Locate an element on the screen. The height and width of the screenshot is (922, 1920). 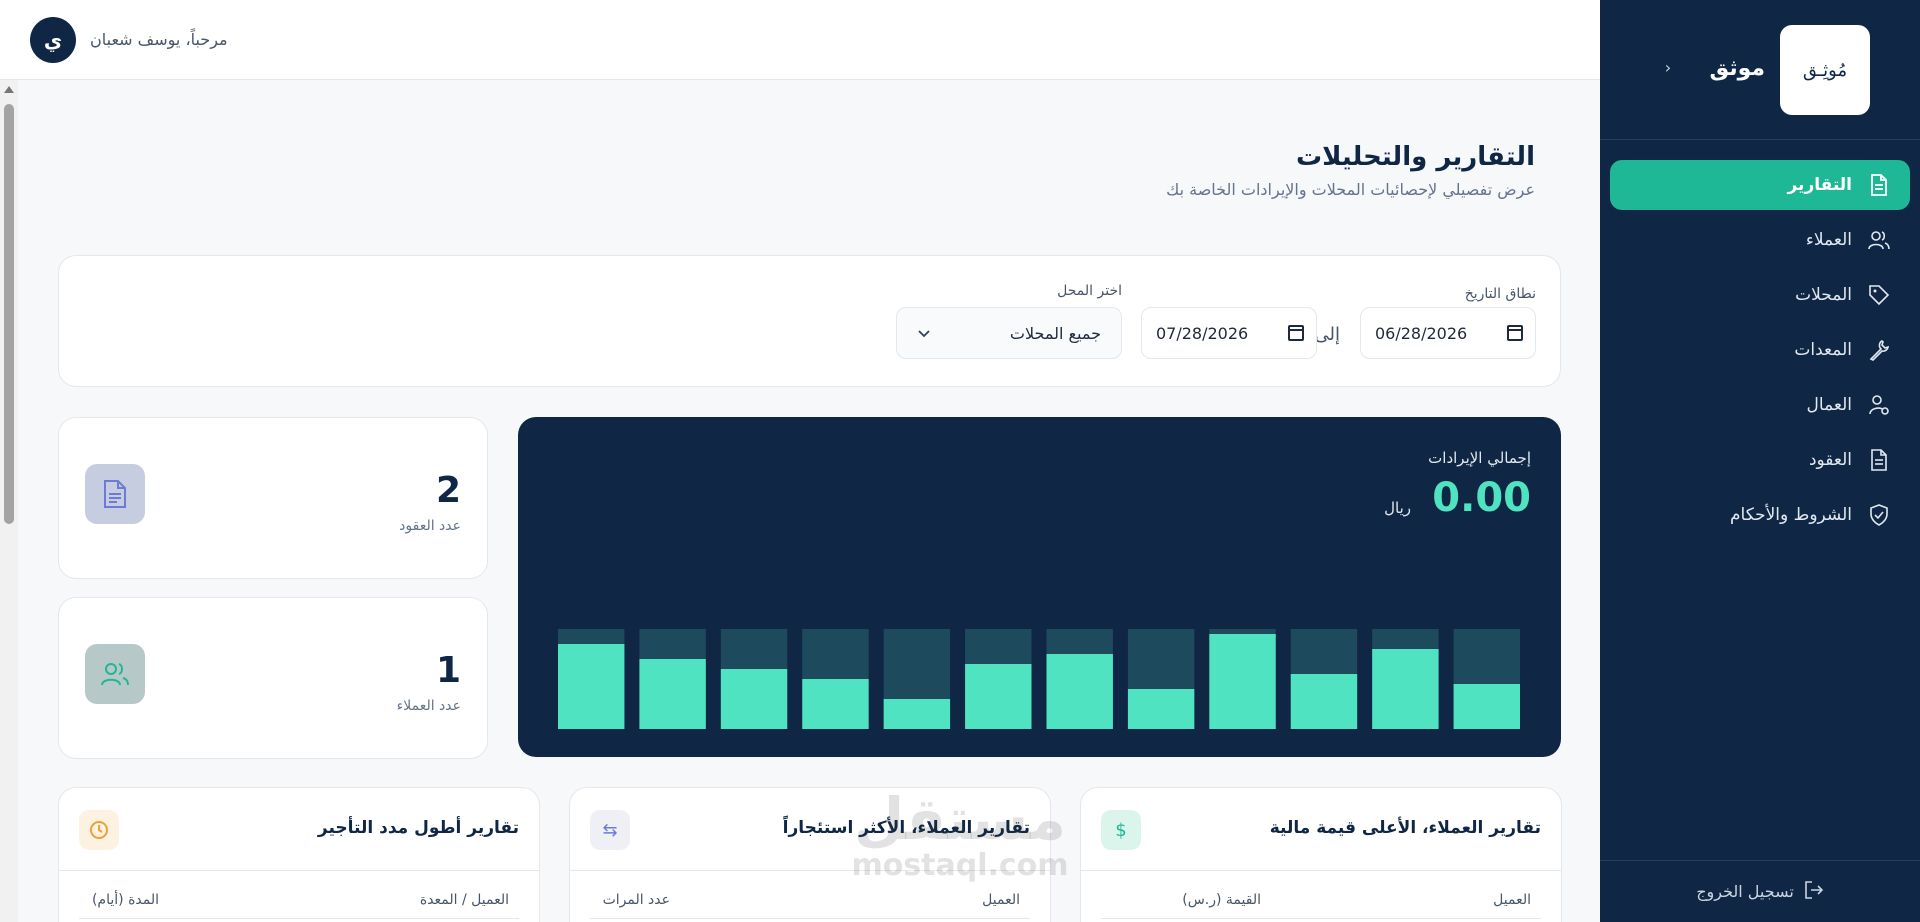
sidebar-item-equipment: المعدات is located at coordinates (1760, 350).